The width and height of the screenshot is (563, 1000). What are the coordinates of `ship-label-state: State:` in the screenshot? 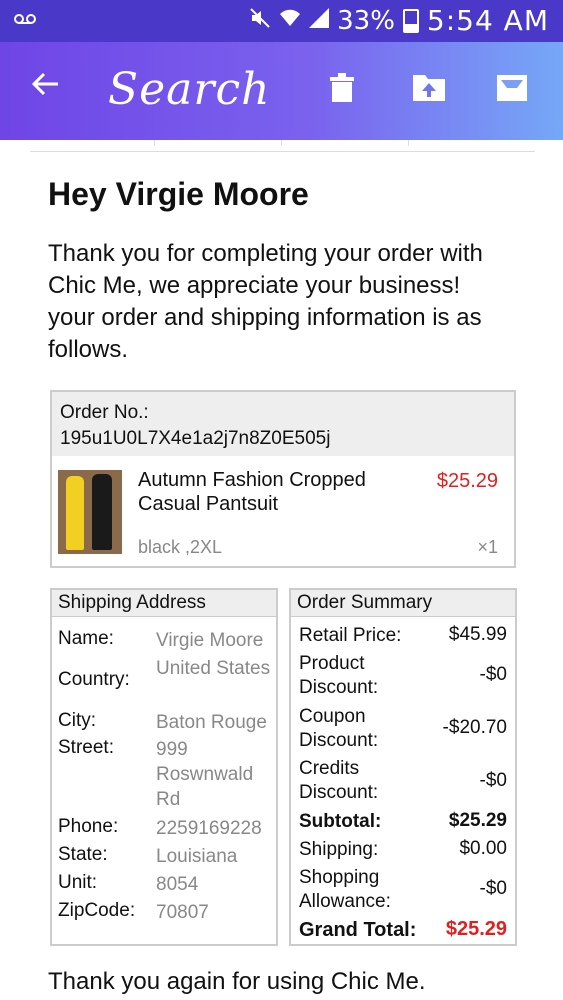 It's located at (83, 854).